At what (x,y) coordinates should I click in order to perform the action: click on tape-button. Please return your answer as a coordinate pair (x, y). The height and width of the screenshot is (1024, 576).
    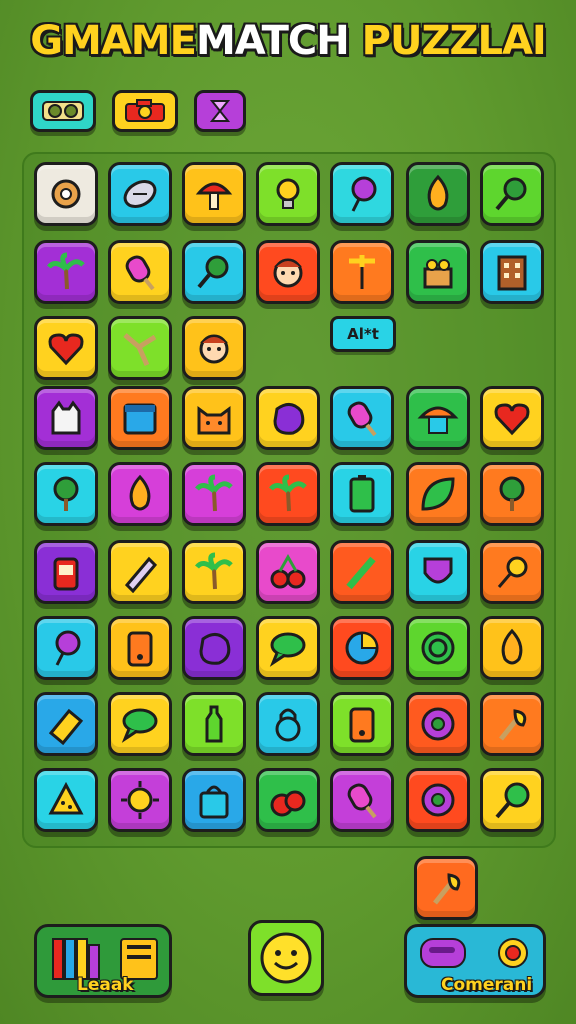
    Looking at the image, I should click on (63, 111).